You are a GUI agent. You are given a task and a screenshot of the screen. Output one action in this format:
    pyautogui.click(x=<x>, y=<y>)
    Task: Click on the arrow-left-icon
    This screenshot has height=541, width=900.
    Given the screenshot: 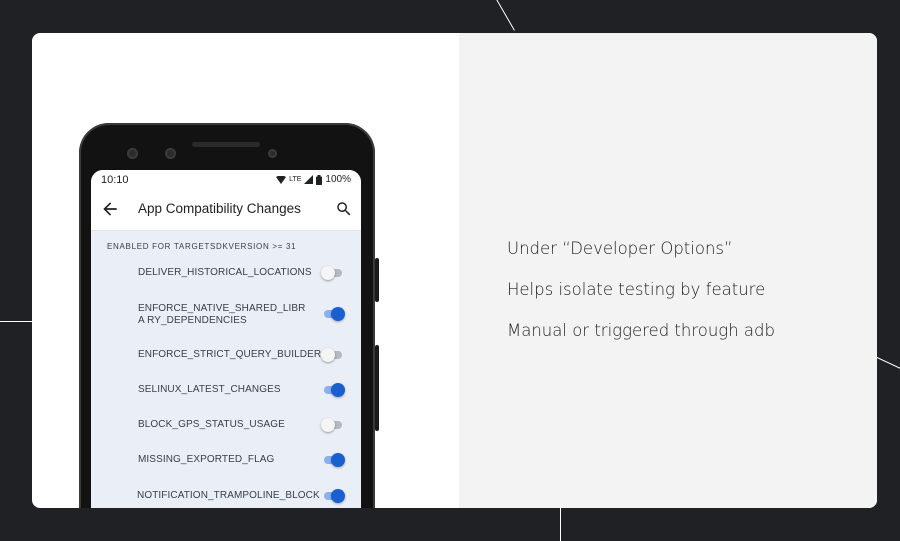 What is the action you would take?
    pyautogui.click(x=110, y=209)
    